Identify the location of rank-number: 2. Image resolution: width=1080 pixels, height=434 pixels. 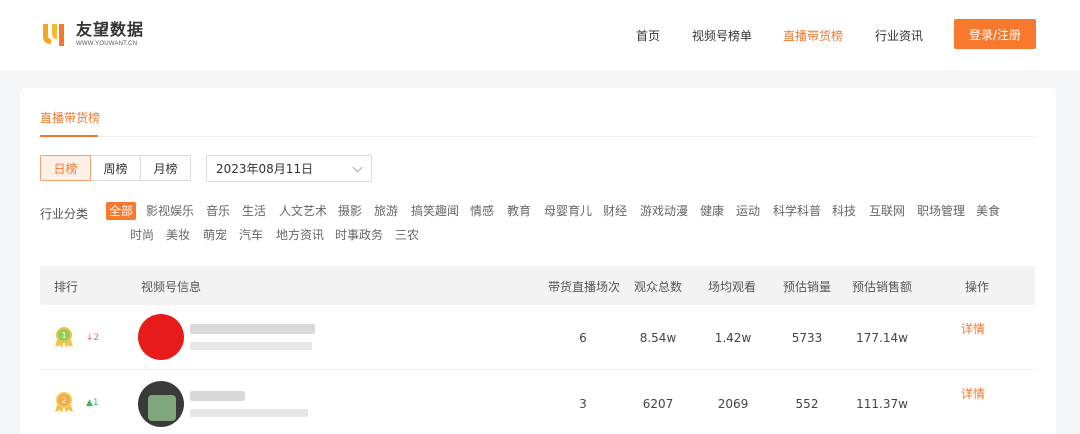
(63, 400).